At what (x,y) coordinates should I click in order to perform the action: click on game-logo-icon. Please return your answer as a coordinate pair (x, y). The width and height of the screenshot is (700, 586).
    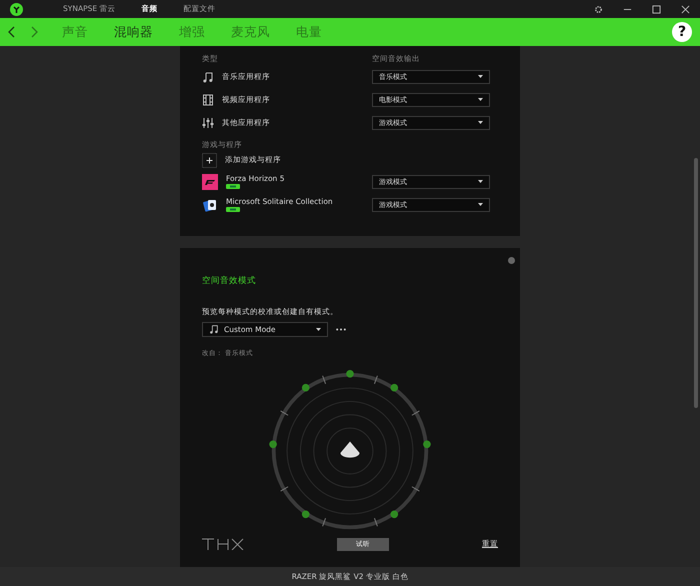
    Looking at the image, I should click on (210, 182).